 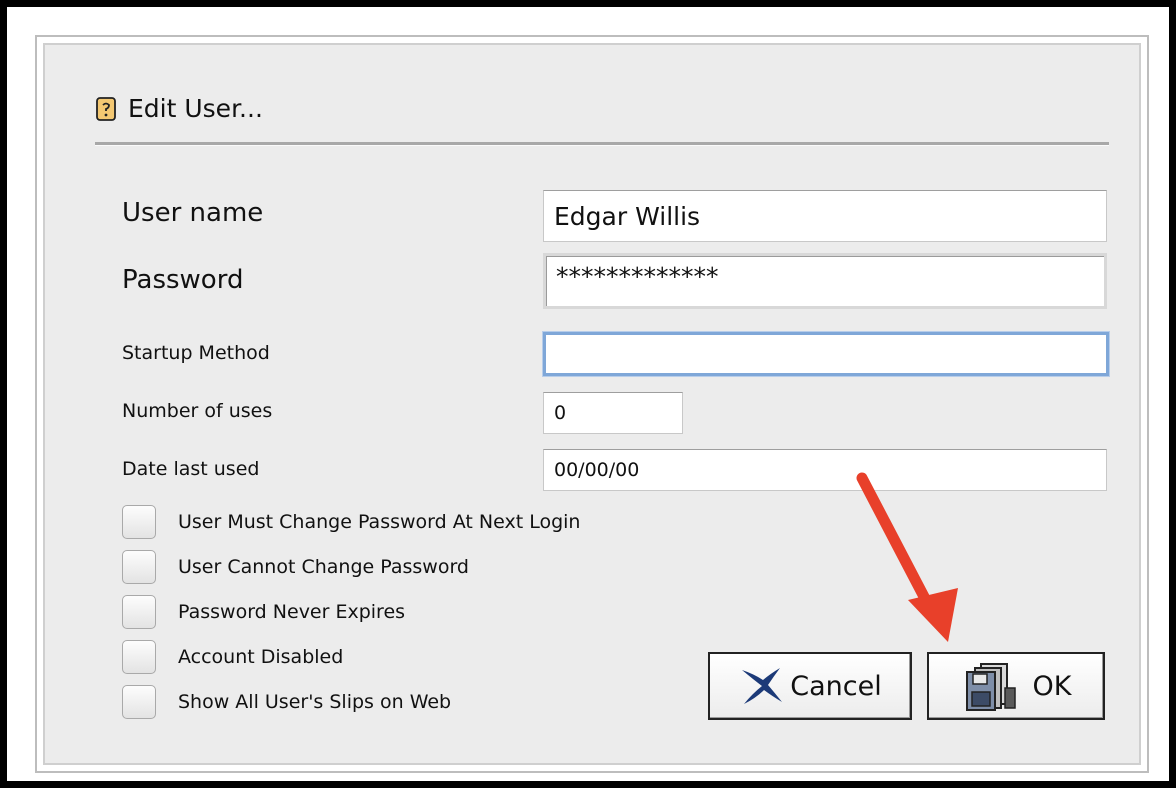 What do you see at coordinates (261, 657) in the screenshot?
I see `checkbox-label: Account Disabled` at bounding box center [261, 657].